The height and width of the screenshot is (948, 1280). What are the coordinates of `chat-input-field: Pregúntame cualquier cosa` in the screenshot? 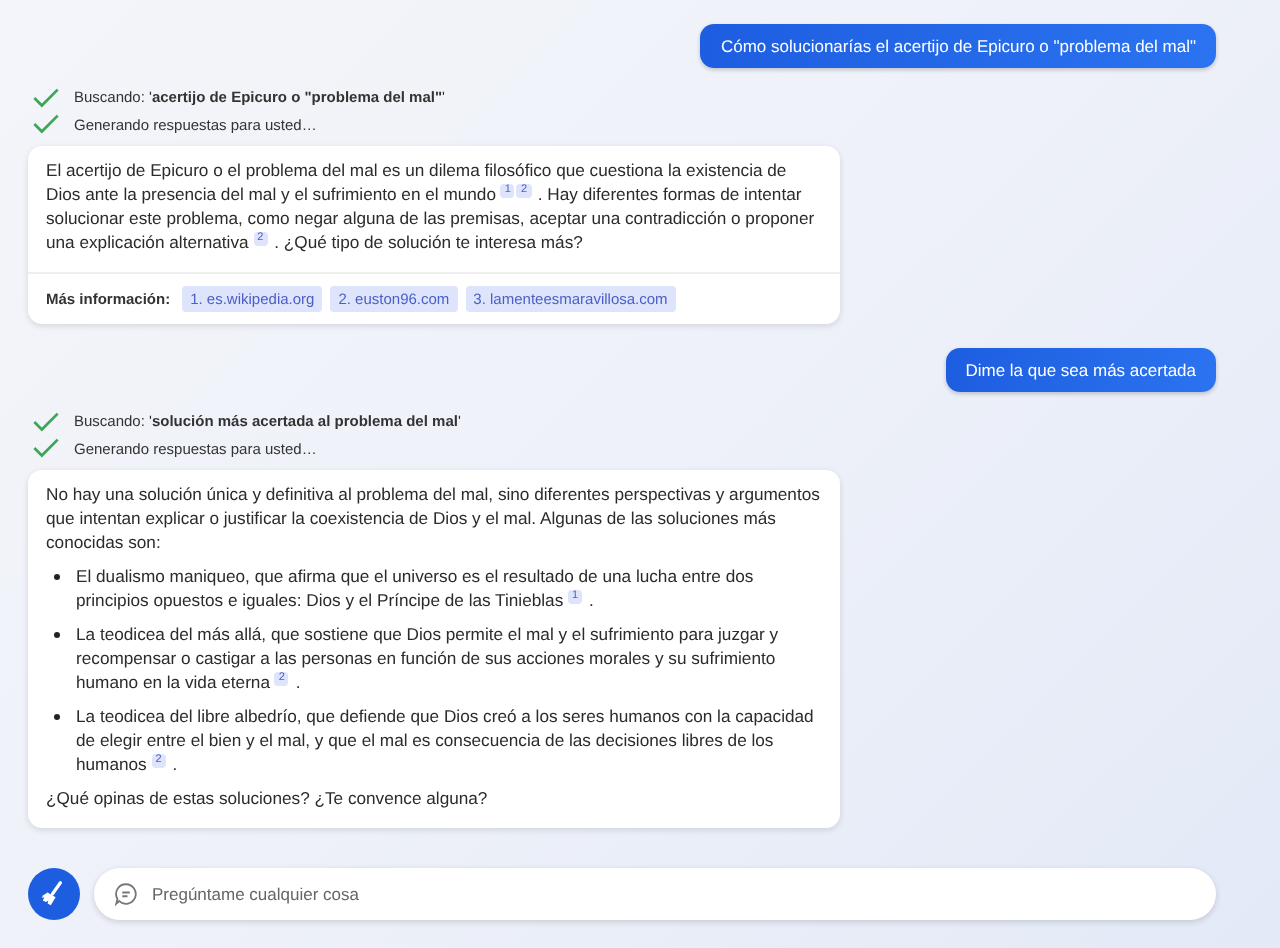 It's located at (655, 894).